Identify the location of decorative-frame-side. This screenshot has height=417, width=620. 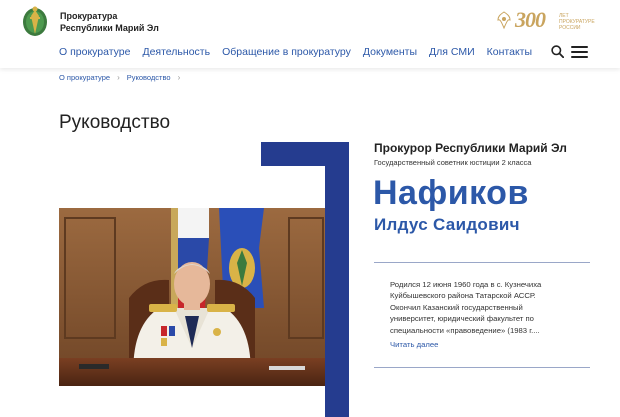
(337, 279).